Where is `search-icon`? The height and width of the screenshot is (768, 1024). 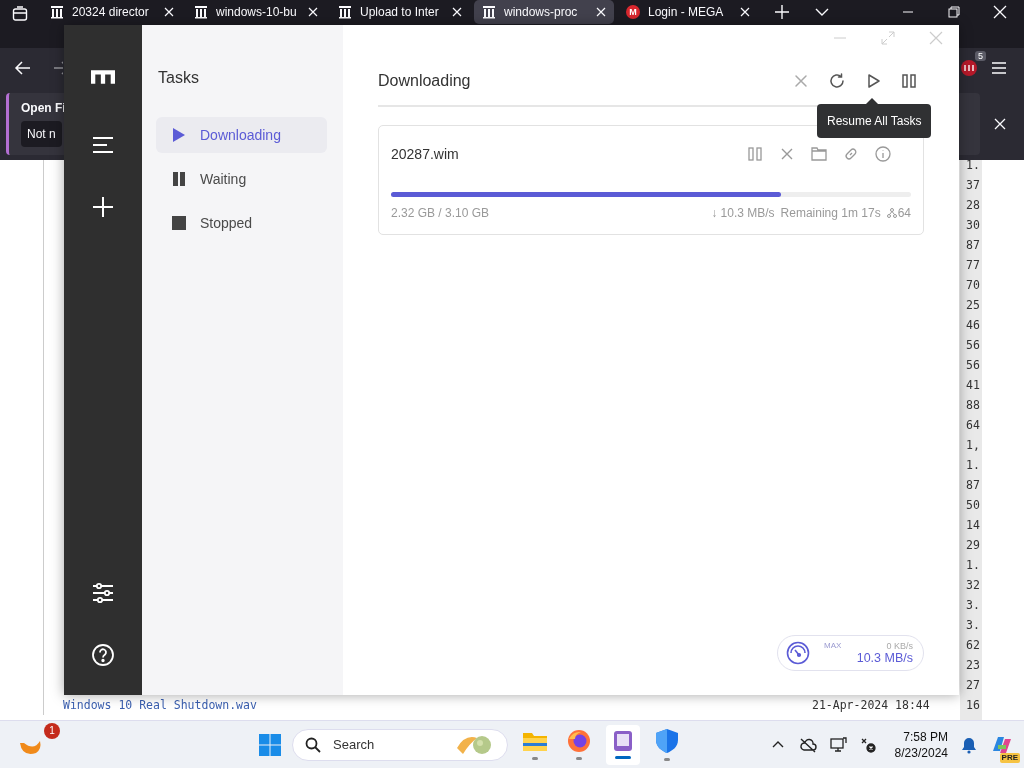
search-icon is located at coordinates (313, 744).